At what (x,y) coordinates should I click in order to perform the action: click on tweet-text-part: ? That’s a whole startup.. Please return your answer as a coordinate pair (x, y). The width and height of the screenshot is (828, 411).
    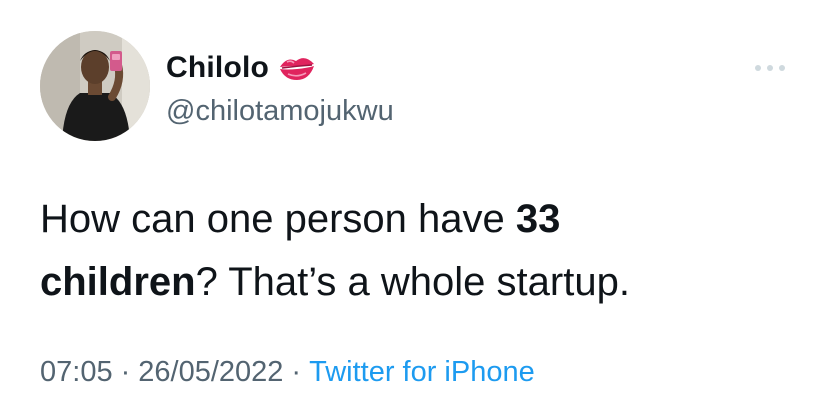
    Looking at the image, I should click on (412, 282).